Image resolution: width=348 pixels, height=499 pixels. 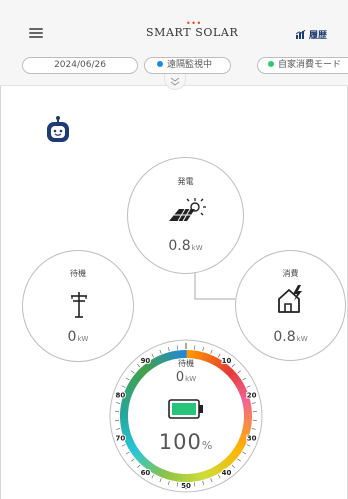 I want to click on generation-node: 発電 0.8kW, so click(x=185, y=215).